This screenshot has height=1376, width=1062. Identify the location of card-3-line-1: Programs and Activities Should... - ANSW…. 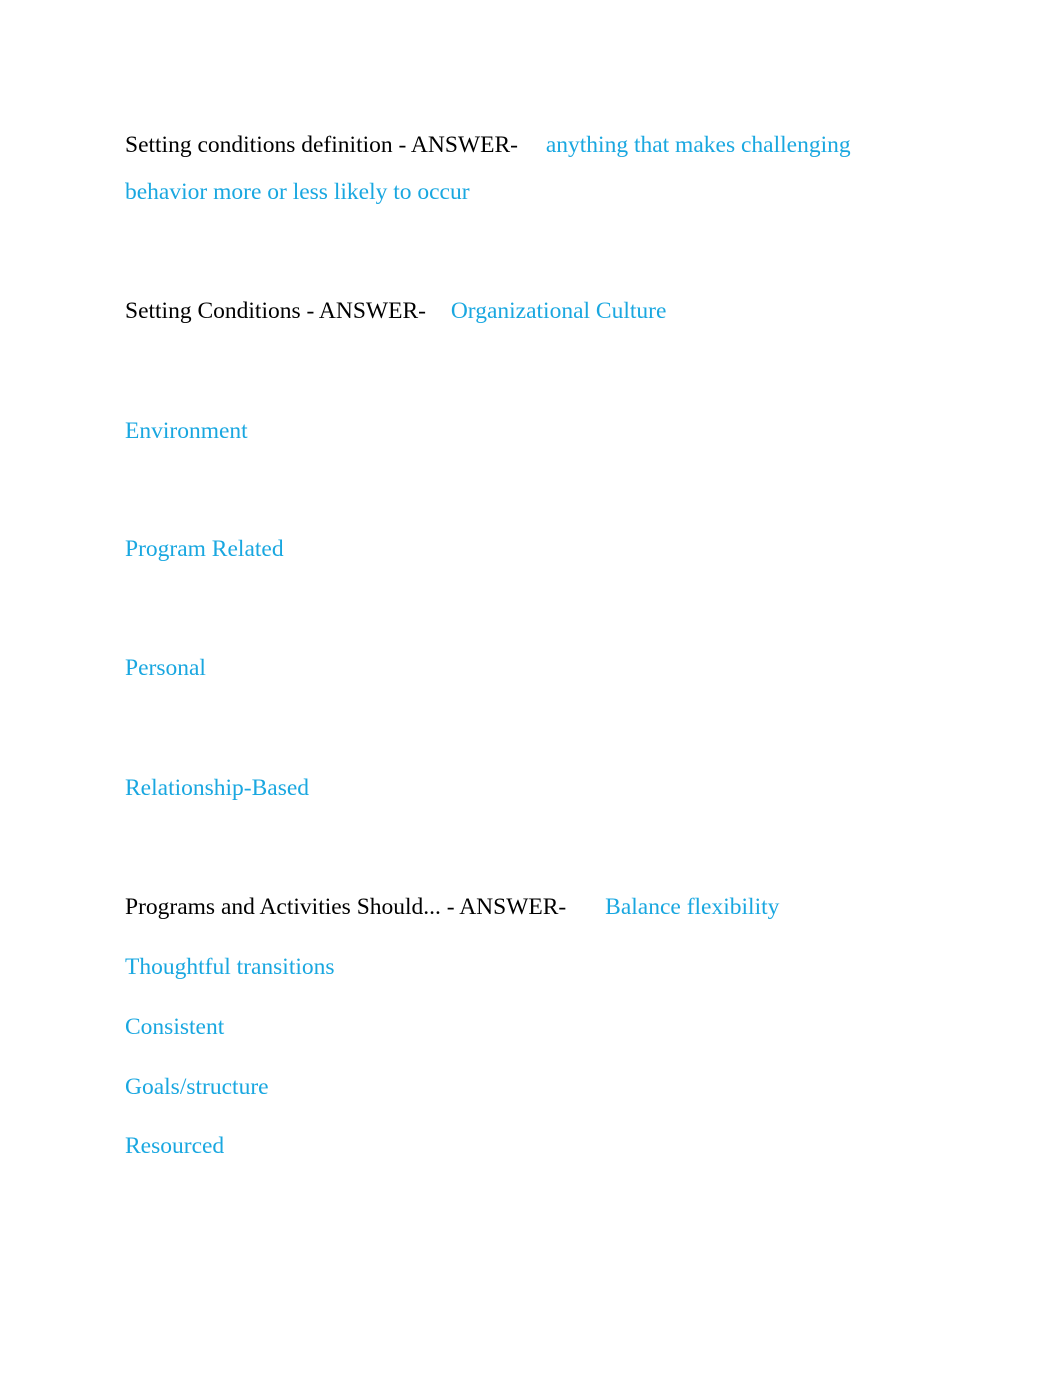
(452, 907).